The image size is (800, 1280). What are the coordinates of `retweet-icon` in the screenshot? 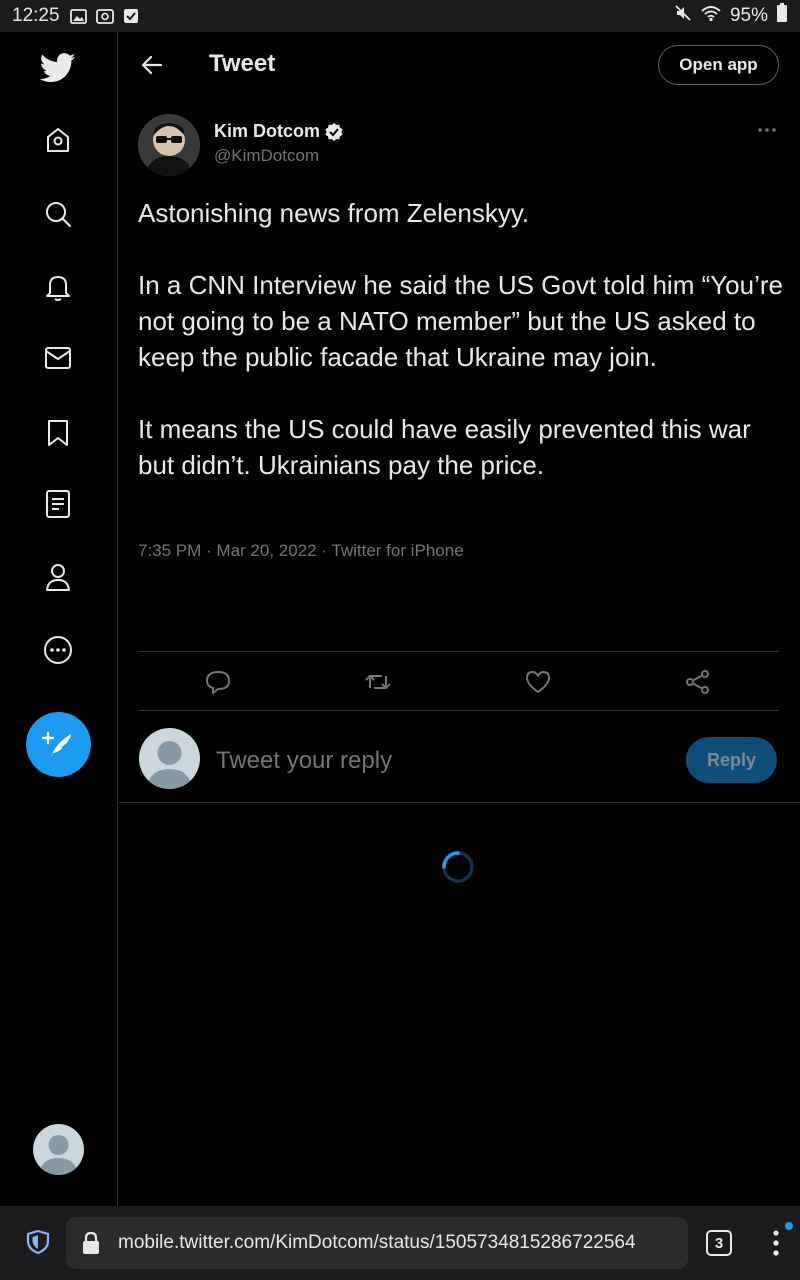 It's located at (378, 682).